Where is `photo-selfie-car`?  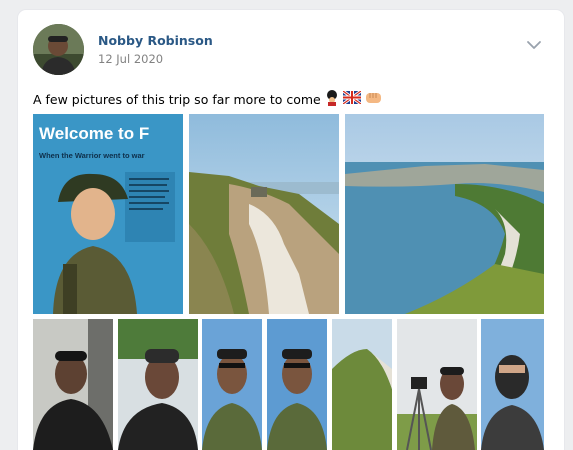 photo-selfie-car is located at coordinates (73, 384).